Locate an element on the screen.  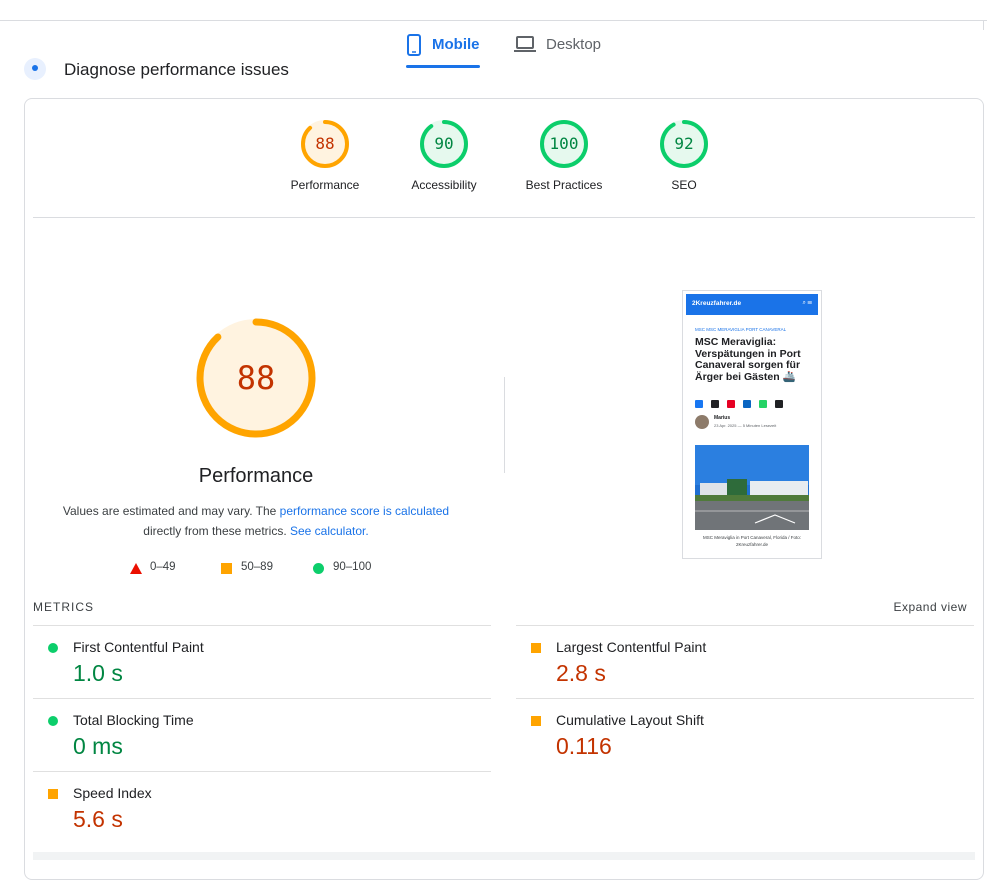
legend-range: 0–49 is located at coordinates (163, 567).